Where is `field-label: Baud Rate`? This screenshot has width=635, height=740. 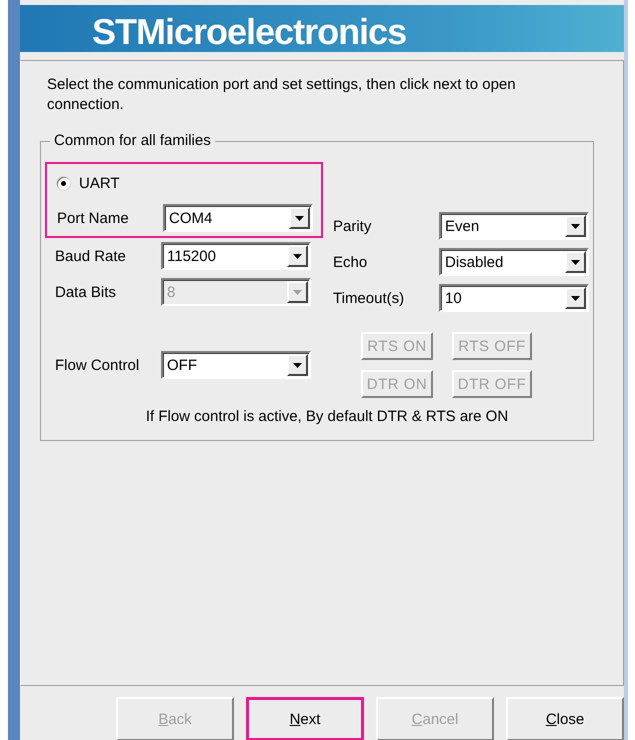 field-label: Baud Rate is located at coordinates (91, 256).